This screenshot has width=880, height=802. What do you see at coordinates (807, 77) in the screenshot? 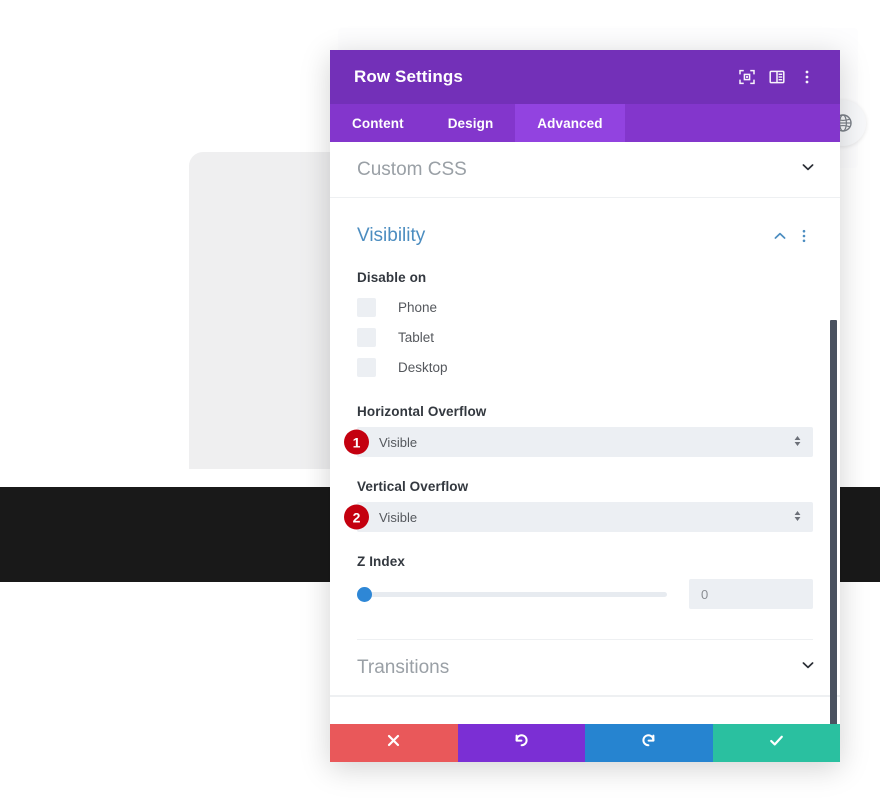
I see `more-vertical-icon` at bounding box center [807, 77].